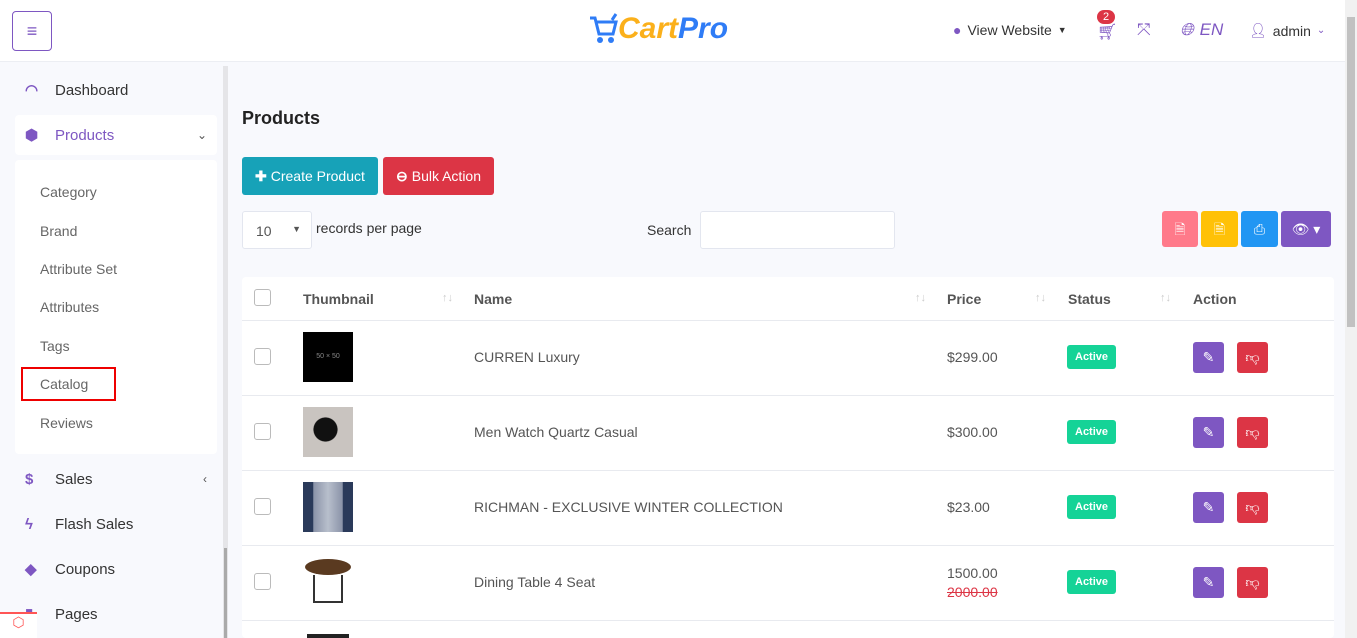 This screenshot has width=1357, height=638. I want to click on brand-part1: Cart, so click(648, 28).